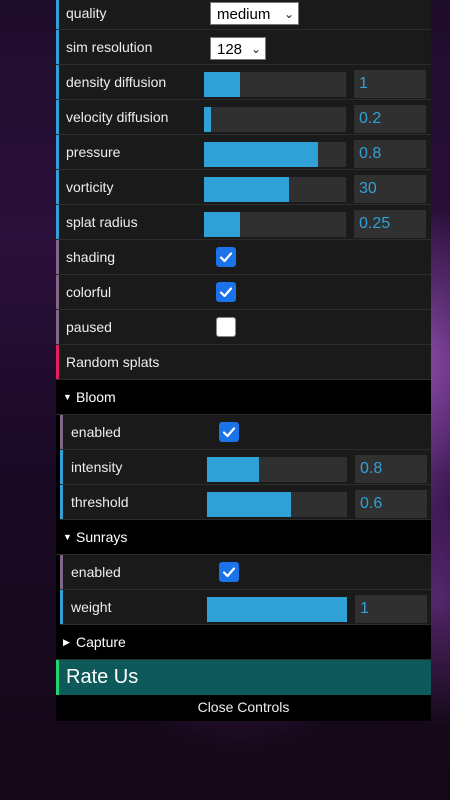 The width and height of the screenshot is (450, 800). What do you see at coordinates (243, 292) in the screenshot?
I see `colorful-control: colorful` at bounding box center [243, 292].